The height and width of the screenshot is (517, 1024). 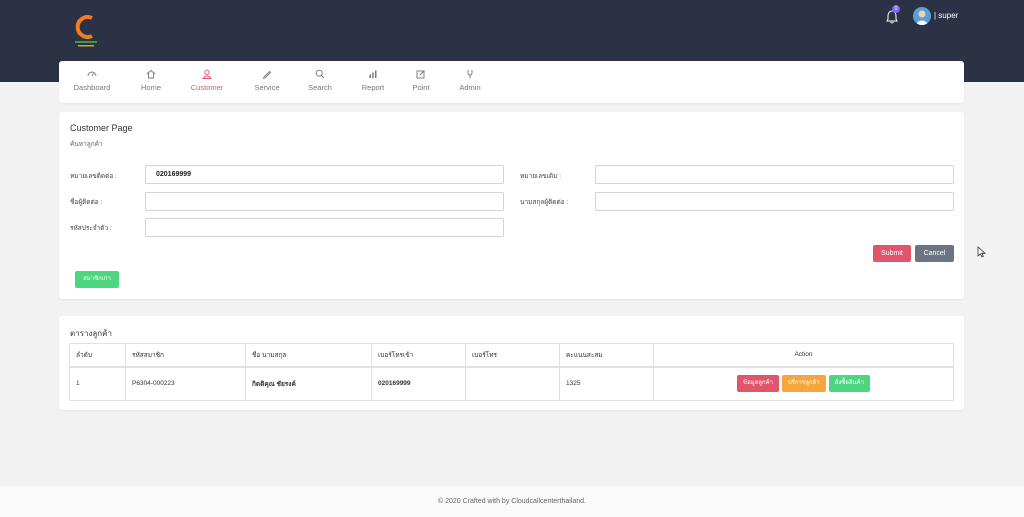 What do you see at coordinates (97, 383) in the screenshot?
I see `cell-index: 1` at bounding box center [97, 383].